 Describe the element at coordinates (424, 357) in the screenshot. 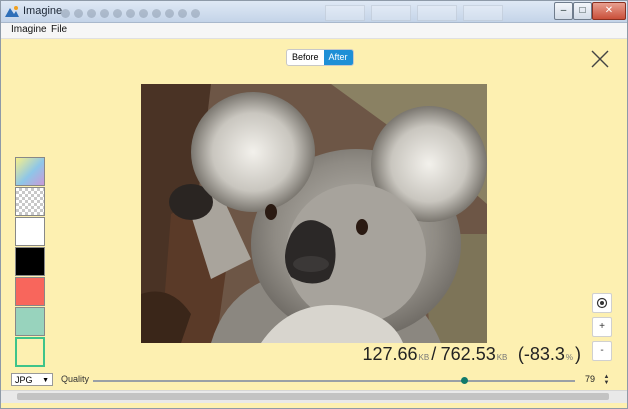

I see `compressed-size-unit: KB` at that location.